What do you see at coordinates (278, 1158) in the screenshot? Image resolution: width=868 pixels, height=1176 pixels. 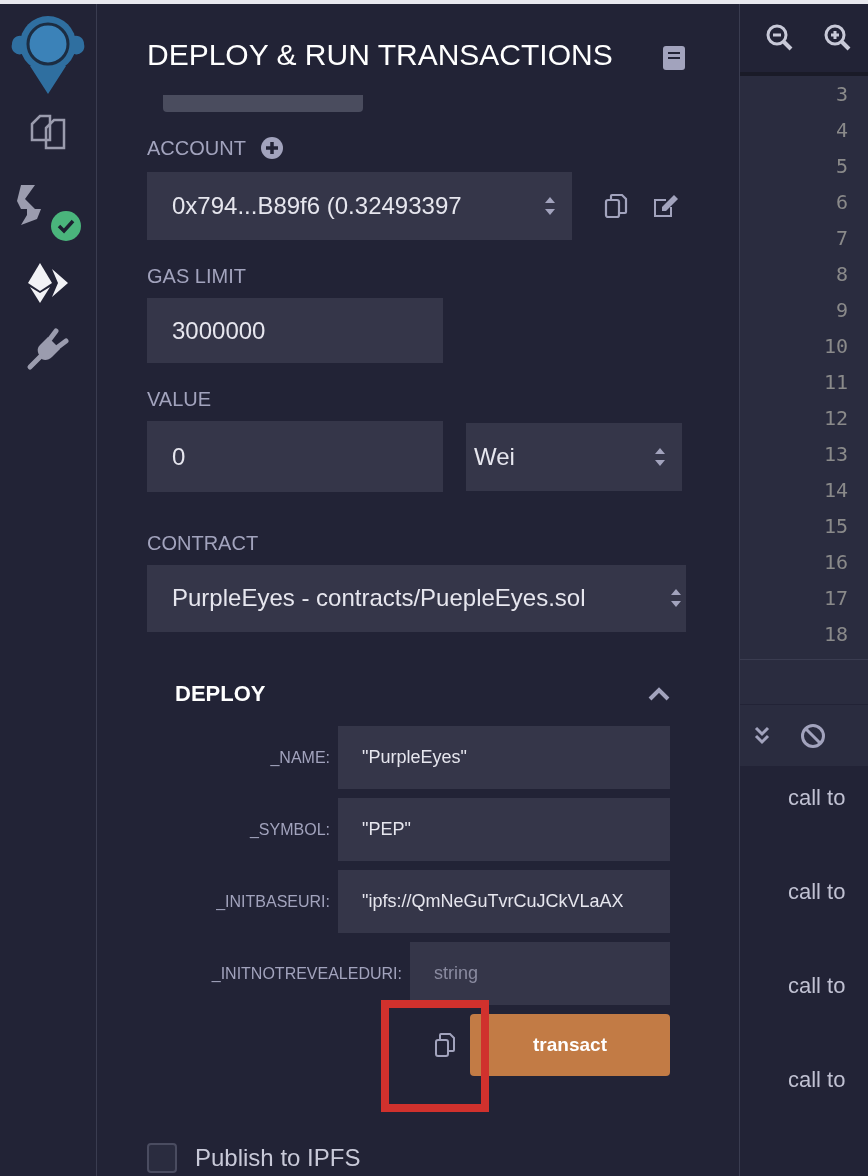 I see `checkbox-label: Publish to IPFS` at bounding box center [278, 1158].